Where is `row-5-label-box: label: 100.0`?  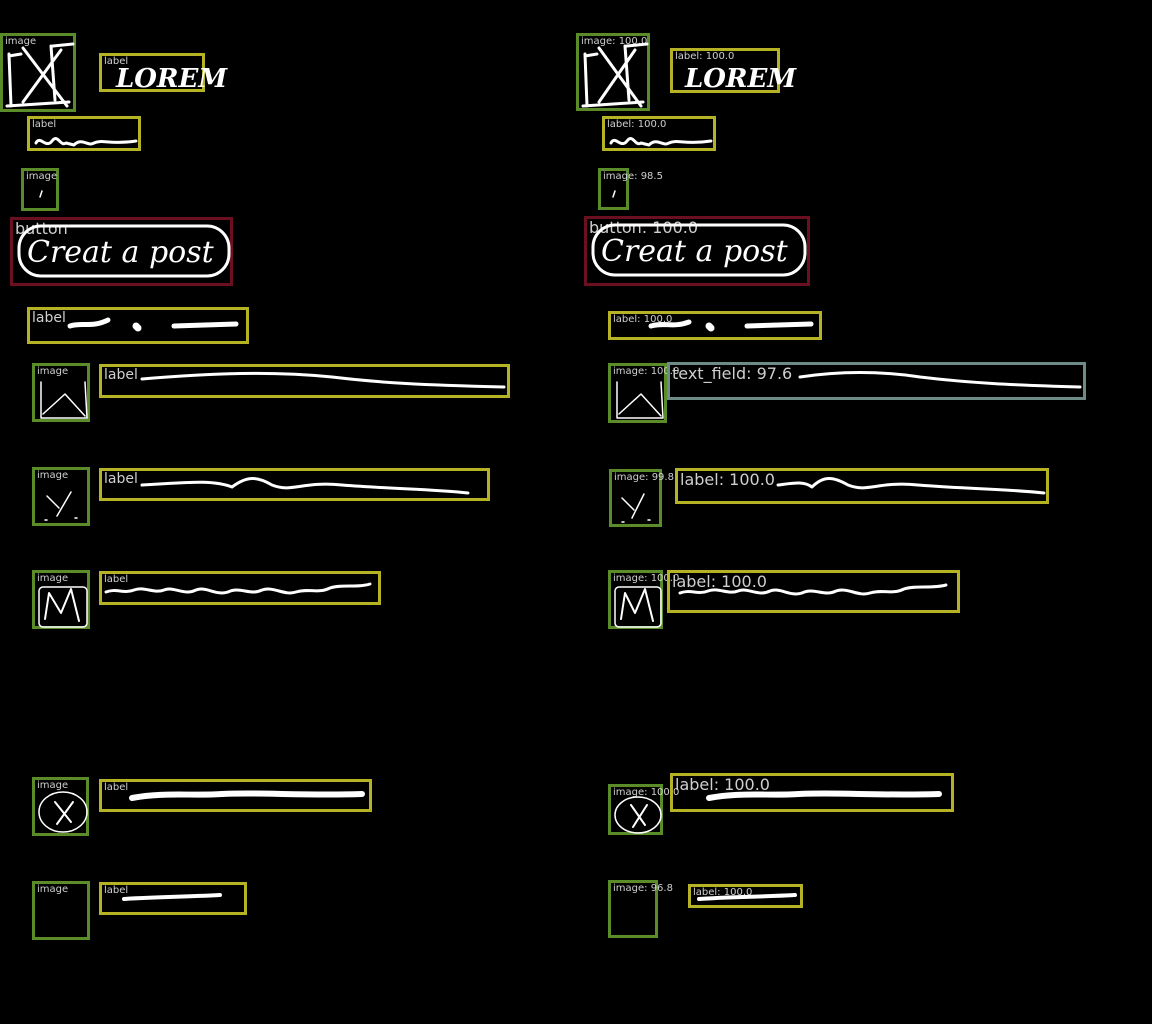
row-5-label-box: label: 100.0 is located at coordinates (745, 896).